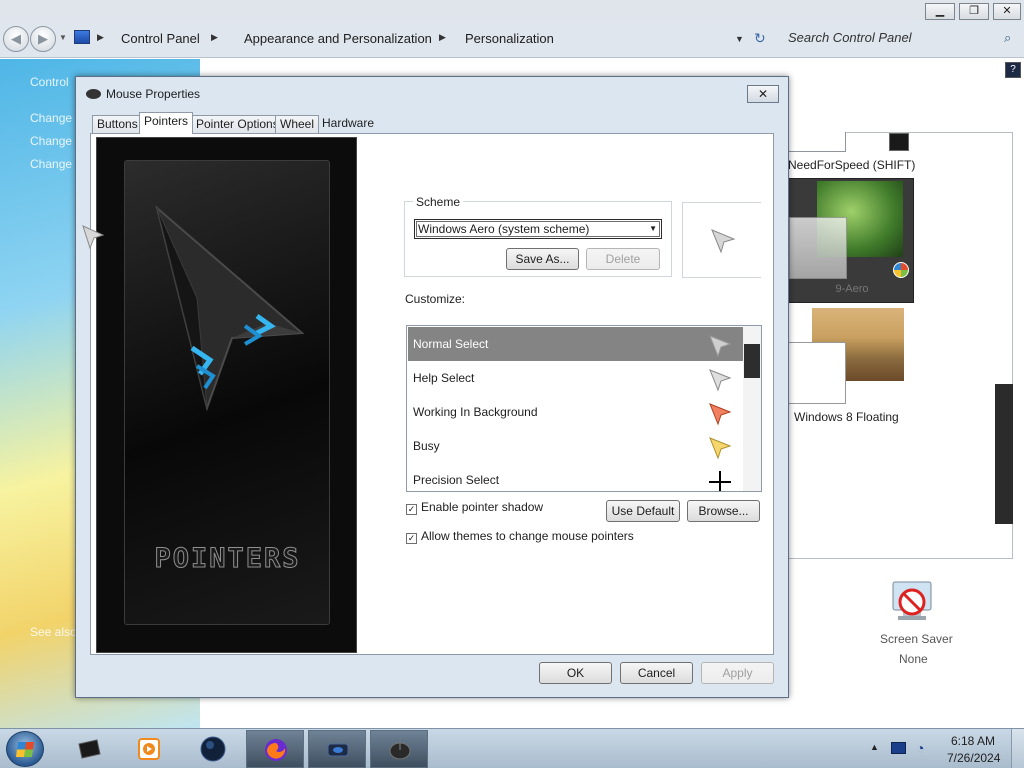 Image resolution: width=1024 pixels, height=768 pixels. Describe the element at coordinates (297, 124) in the screenshot. I see `tab-wheel: Wheel` at that location.